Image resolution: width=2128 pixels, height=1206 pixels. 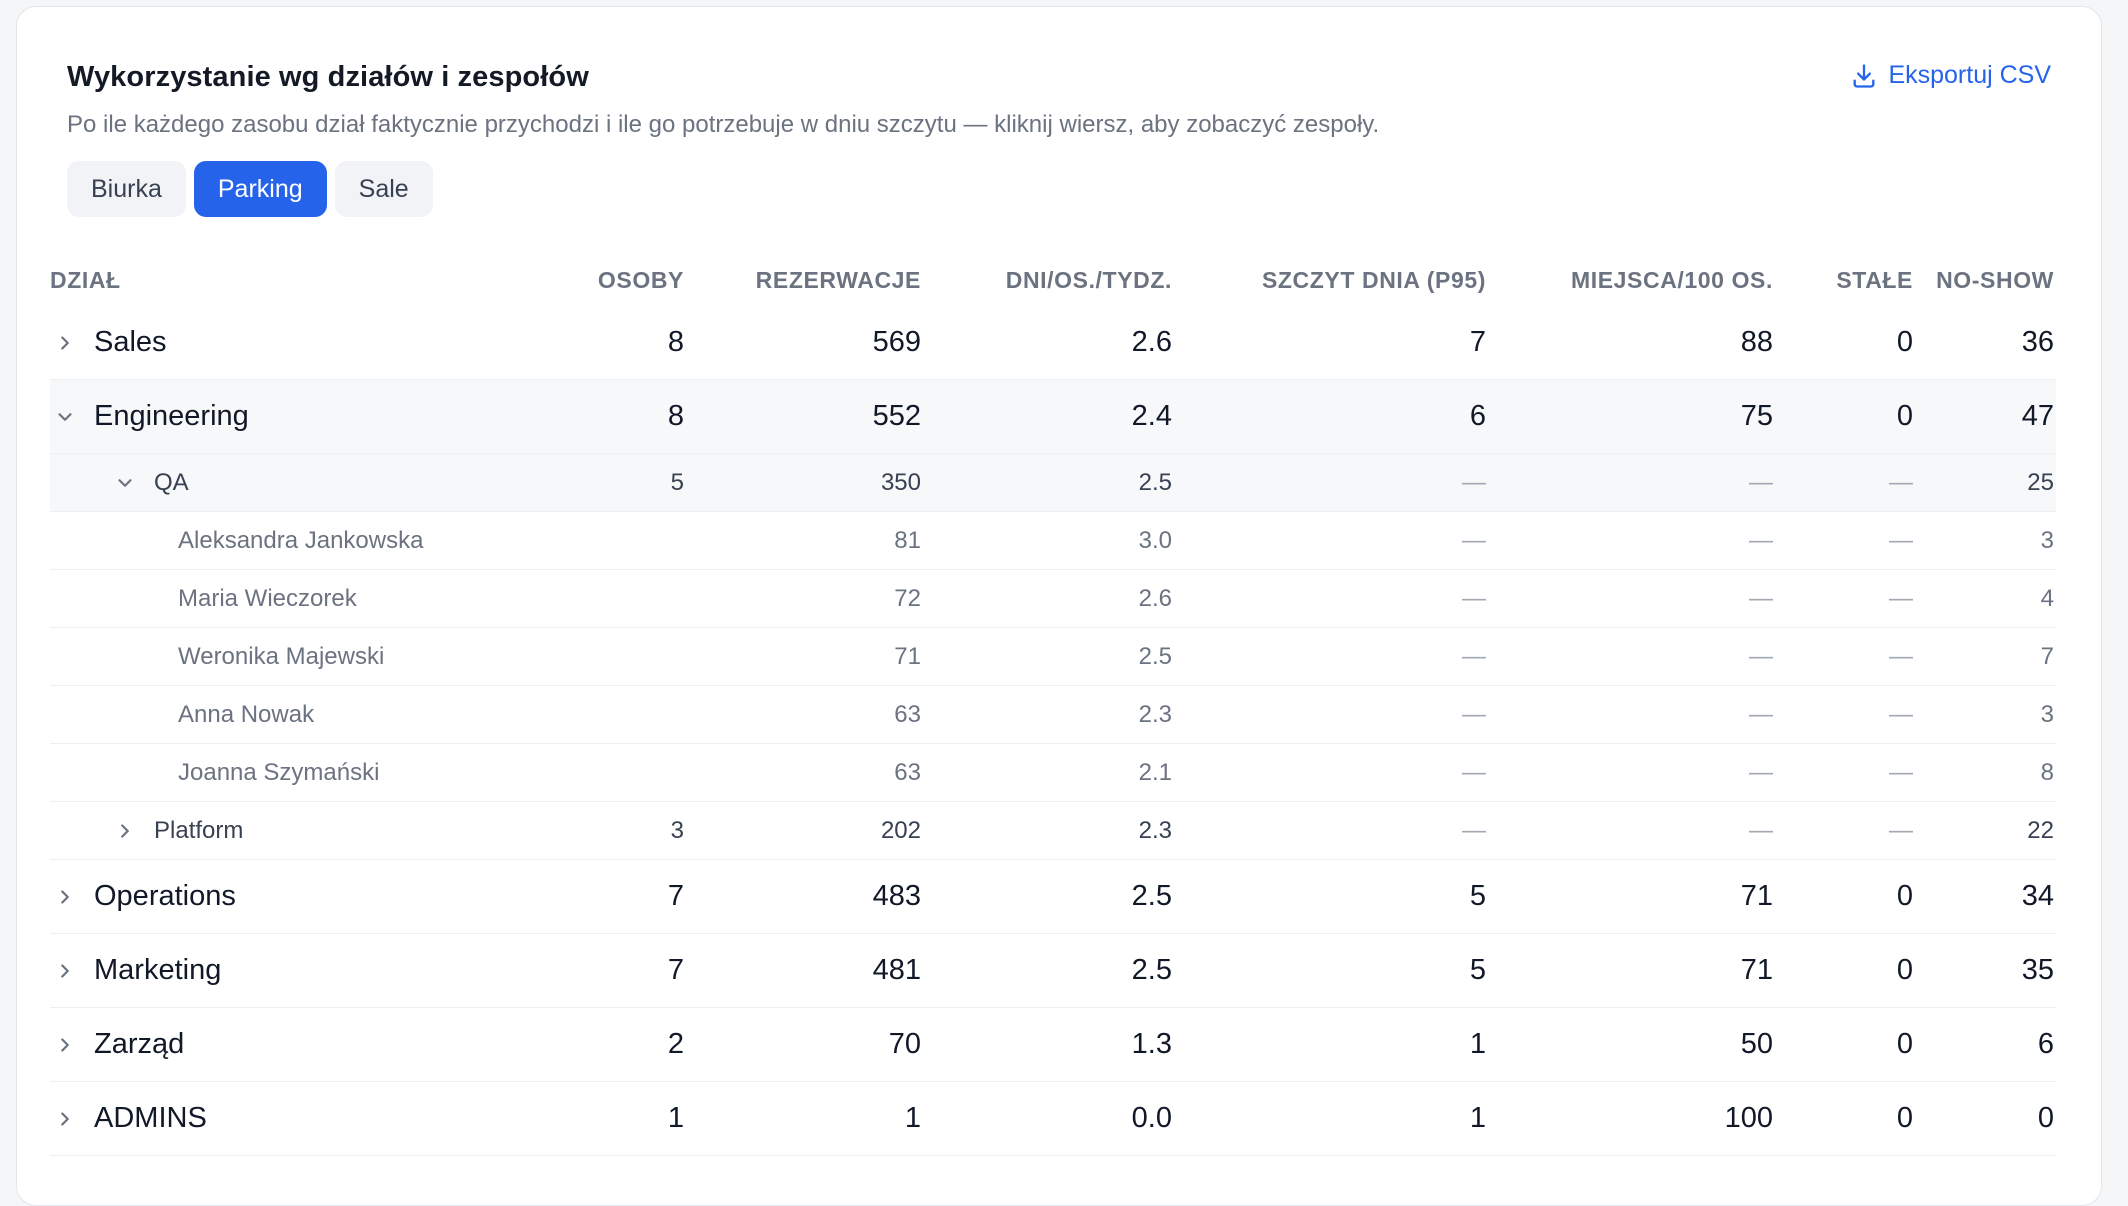 I want to click on table-row-admins: ADMINS 1 1 0.0 1 100 0 0, so click(x=1053, y=1119).